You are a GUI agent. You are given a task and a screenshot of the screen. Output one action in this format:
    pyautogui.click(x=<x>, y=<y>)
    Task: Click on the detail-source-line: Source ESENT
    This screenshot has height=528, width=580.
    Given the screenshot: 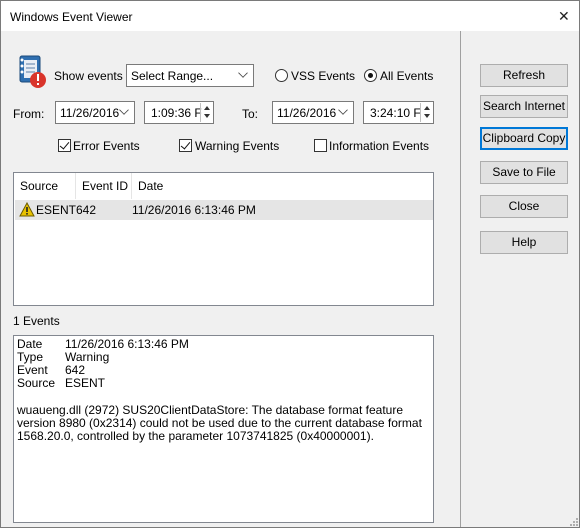 What is the action you would take?
    pyautogui.click(x=61, y=383)
    